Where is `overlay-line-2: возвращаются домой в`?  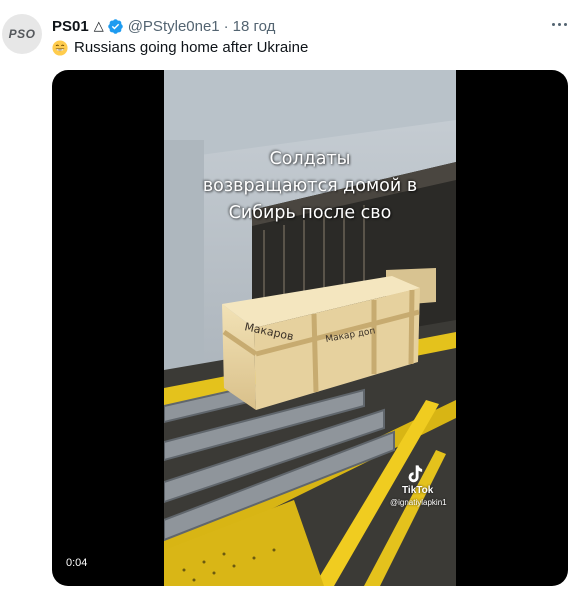 overlay-line-2: возвращаются домой в is located at coordinates (310, 186).